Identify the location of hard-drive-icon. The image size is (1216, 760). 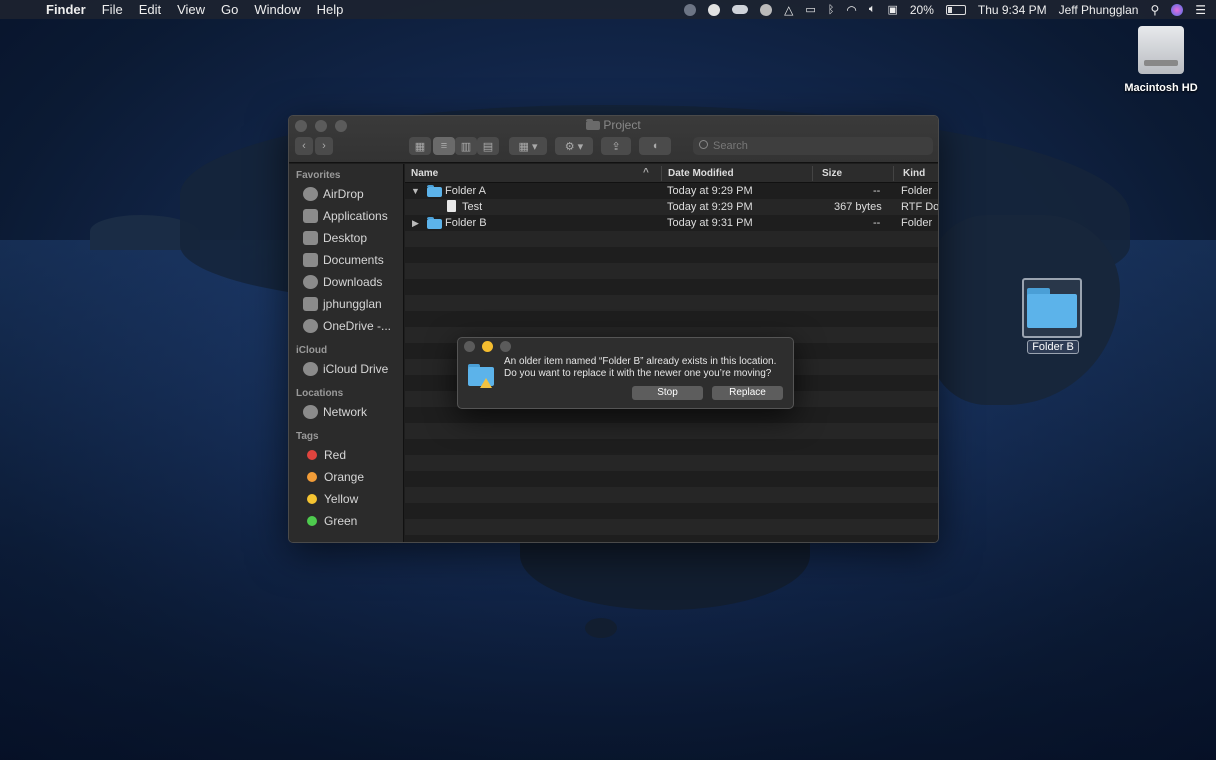
(1161, 50).